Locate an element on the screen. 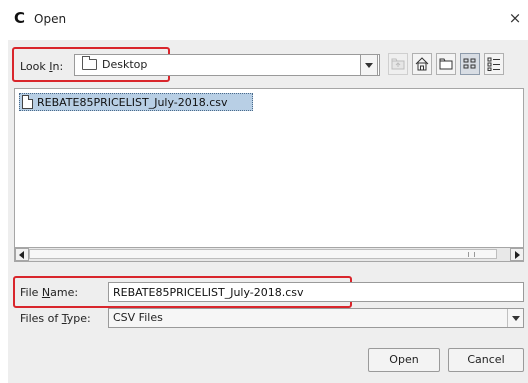 This screenshot has height=383, width=528. window-title: Open is located at coordinates (50, 19).